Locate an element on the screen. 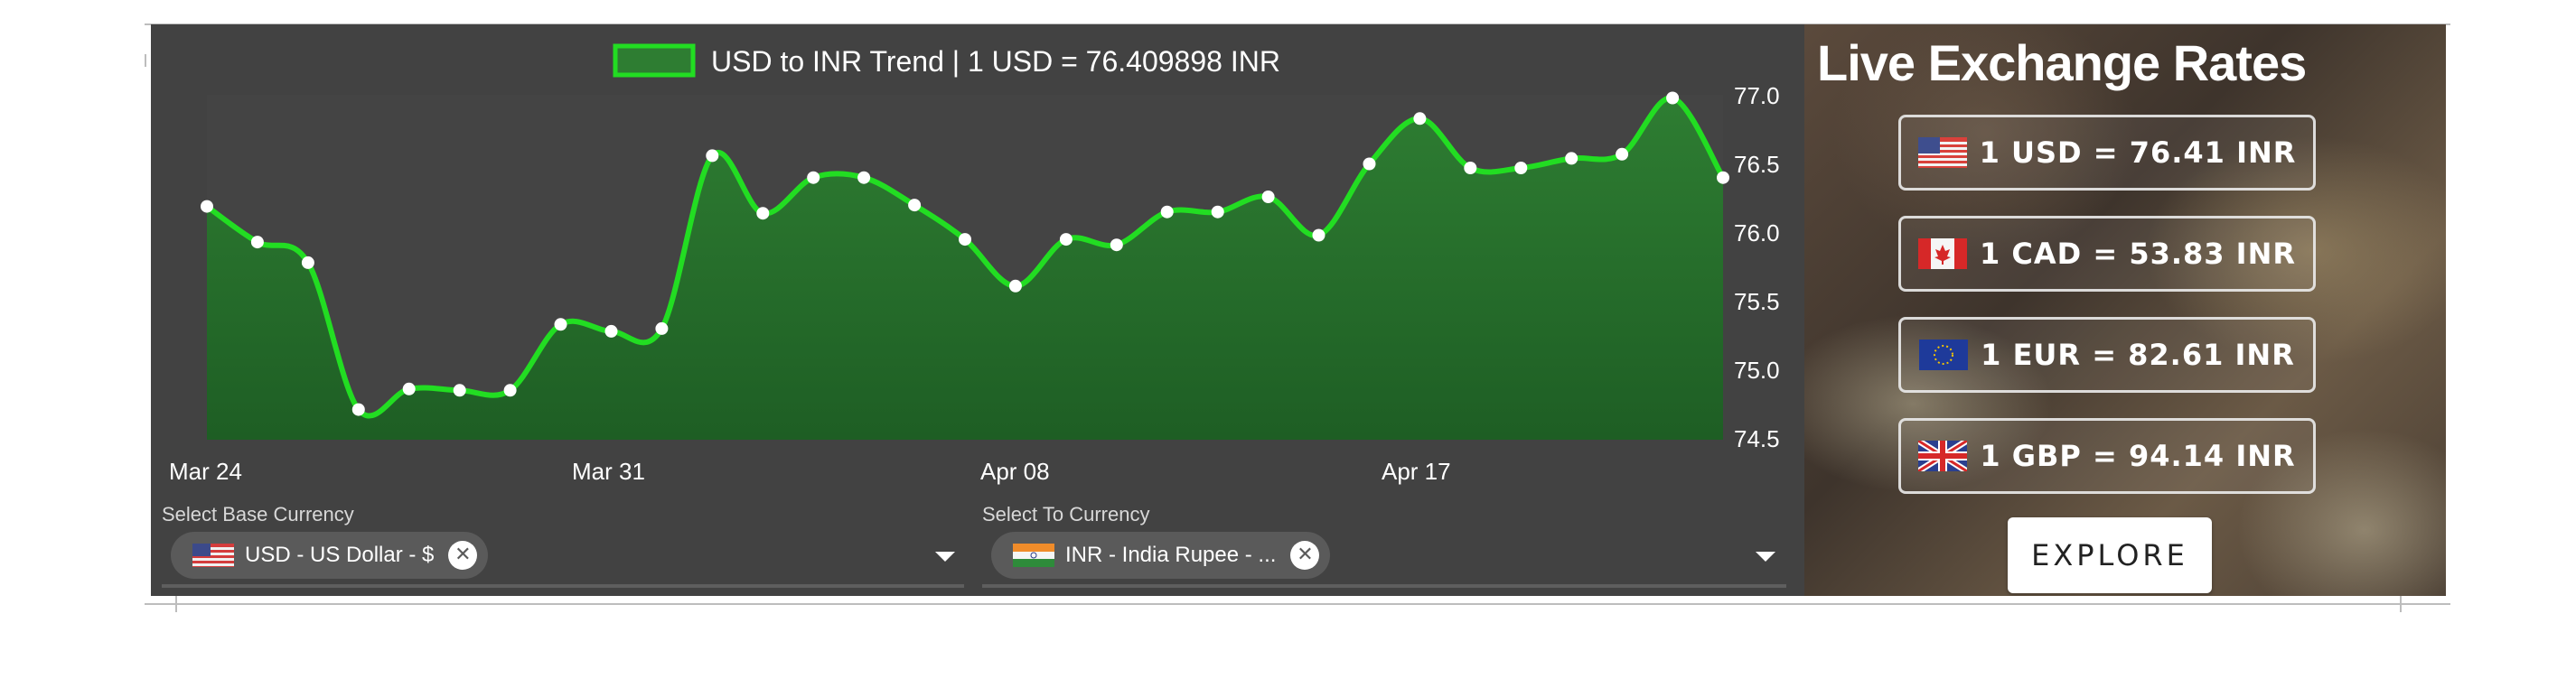 The image size is (2576, 679). to-dropdown-chevron-icon is located at coordinates (1765, 557).